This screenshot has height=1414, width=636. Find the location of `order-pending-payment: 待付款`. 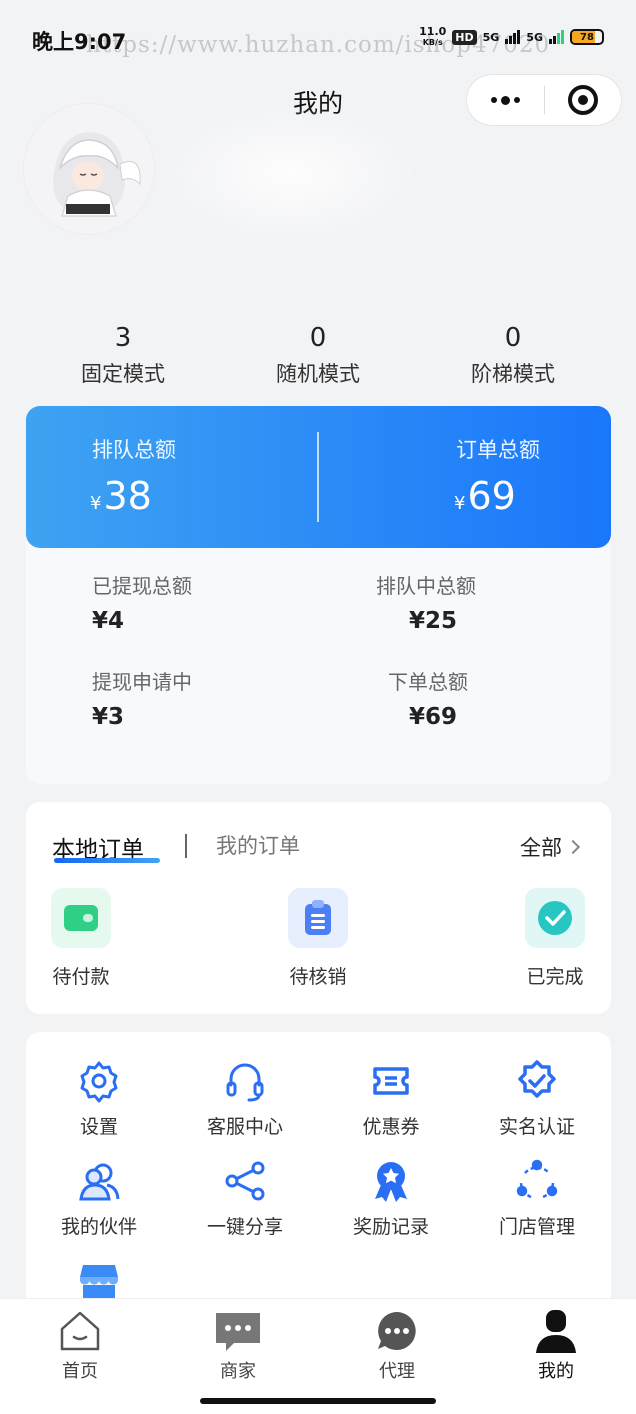

order-pending-payment: 待付款 is located at coordinates (81, 938).